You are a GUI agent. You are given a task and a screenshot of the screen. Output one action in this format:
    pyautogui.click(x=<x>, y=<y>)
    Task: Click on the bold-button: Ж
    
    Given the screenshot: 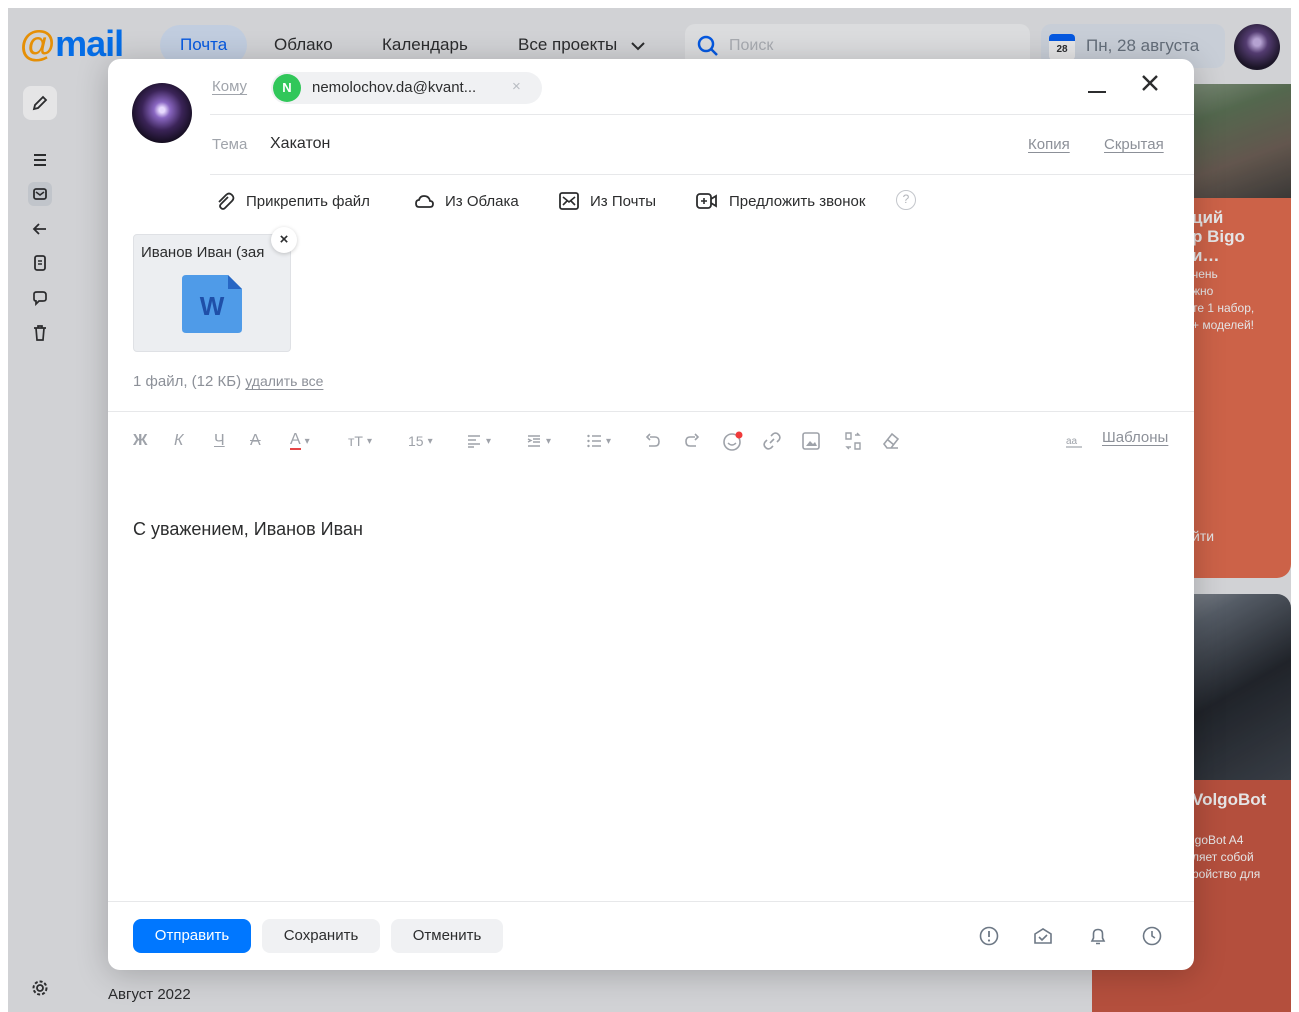 What is the action you would take?
    pyautogui.click(x=140, y=441)
    